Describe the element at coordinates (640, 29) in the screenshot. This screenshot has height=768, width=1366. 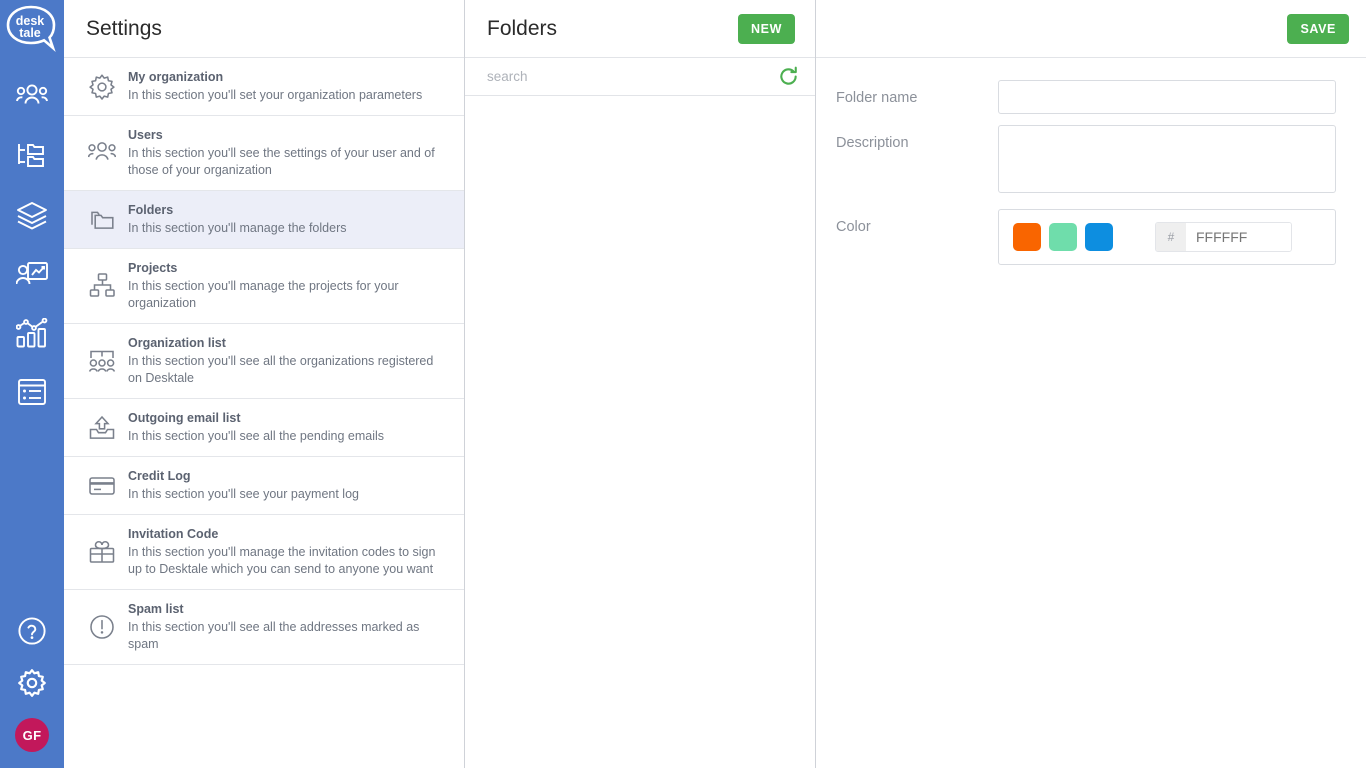
I see `folders-header: Folders NEW` at that location.